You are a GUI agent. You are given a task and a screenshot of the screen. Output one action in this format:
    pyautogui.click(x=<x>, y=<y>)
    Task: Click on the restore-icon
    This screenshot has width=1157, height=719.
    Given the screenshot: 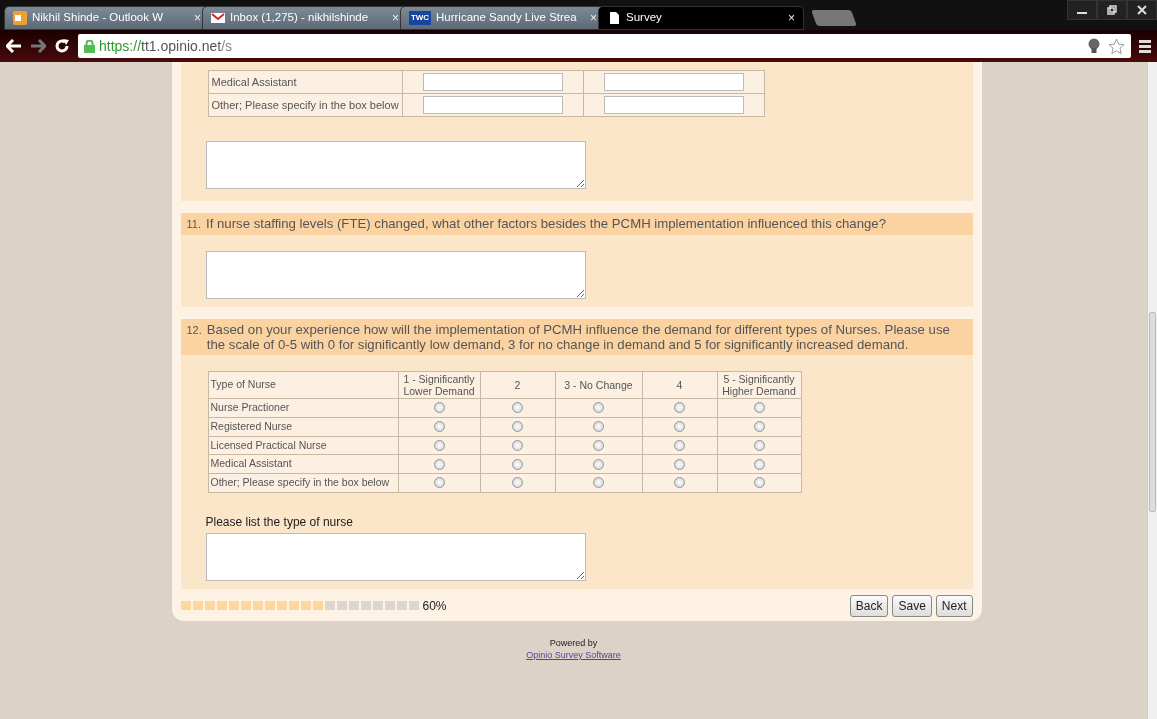 What is the action you would take?
    pyautogui.click(x=1112, y=10)
    